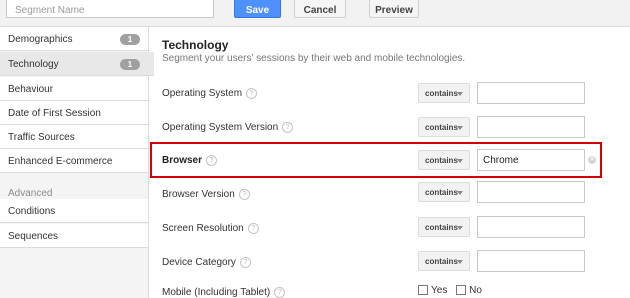 The height and width of the screenshot is (298, 630). What do you see at coordinates (151, 63) in the screenshot?
I see `active-pointer` at bounding box center [151, 63].